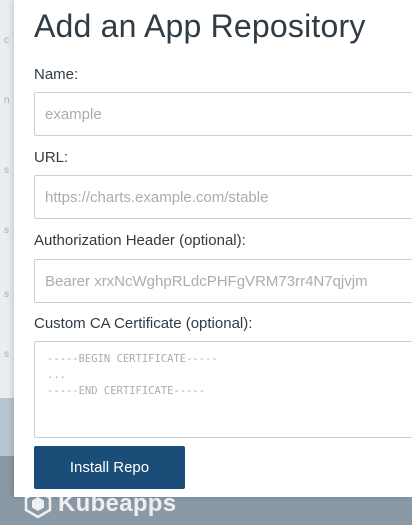 The width and height of the screenshot is (412, 525). What do you see at coordinates (143, 323) in the screenshot?
I see `ca-cert-label: Custom CA Certificate (optional):` at bounding box center [143, 323].